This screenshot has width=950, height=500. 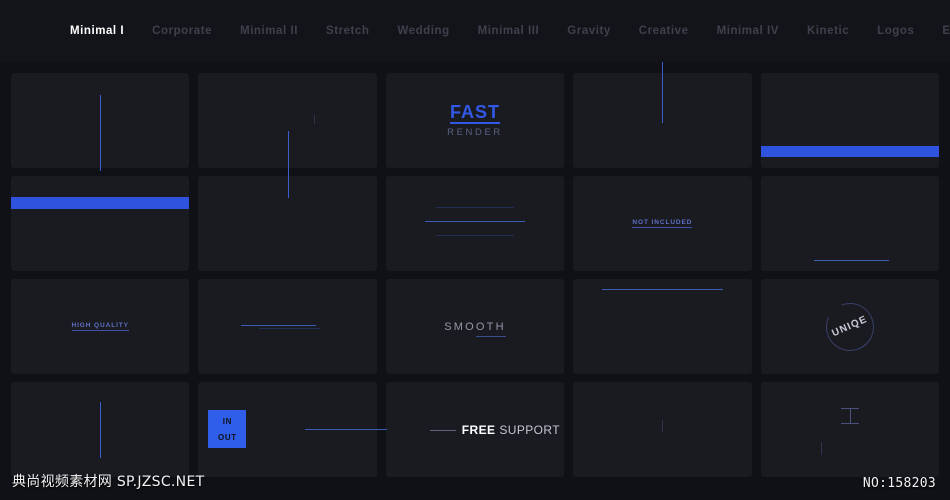 I want to click on card-art: UNIQE, so click(x=850, y=326).